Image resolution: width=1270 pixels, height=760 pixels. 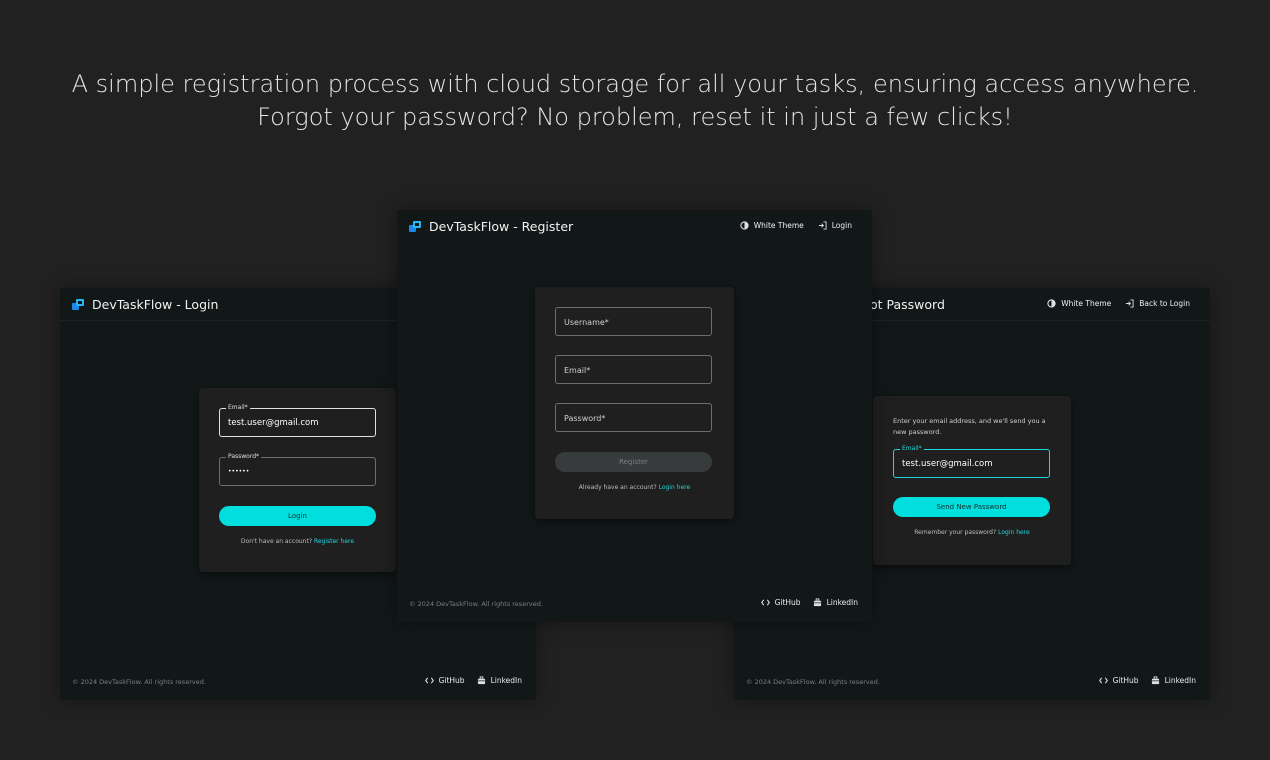 What do you see at coordinates (617, 487) in the screenshot?
I see `helper-text: Already have an account?` at bounding box center [617, 487].